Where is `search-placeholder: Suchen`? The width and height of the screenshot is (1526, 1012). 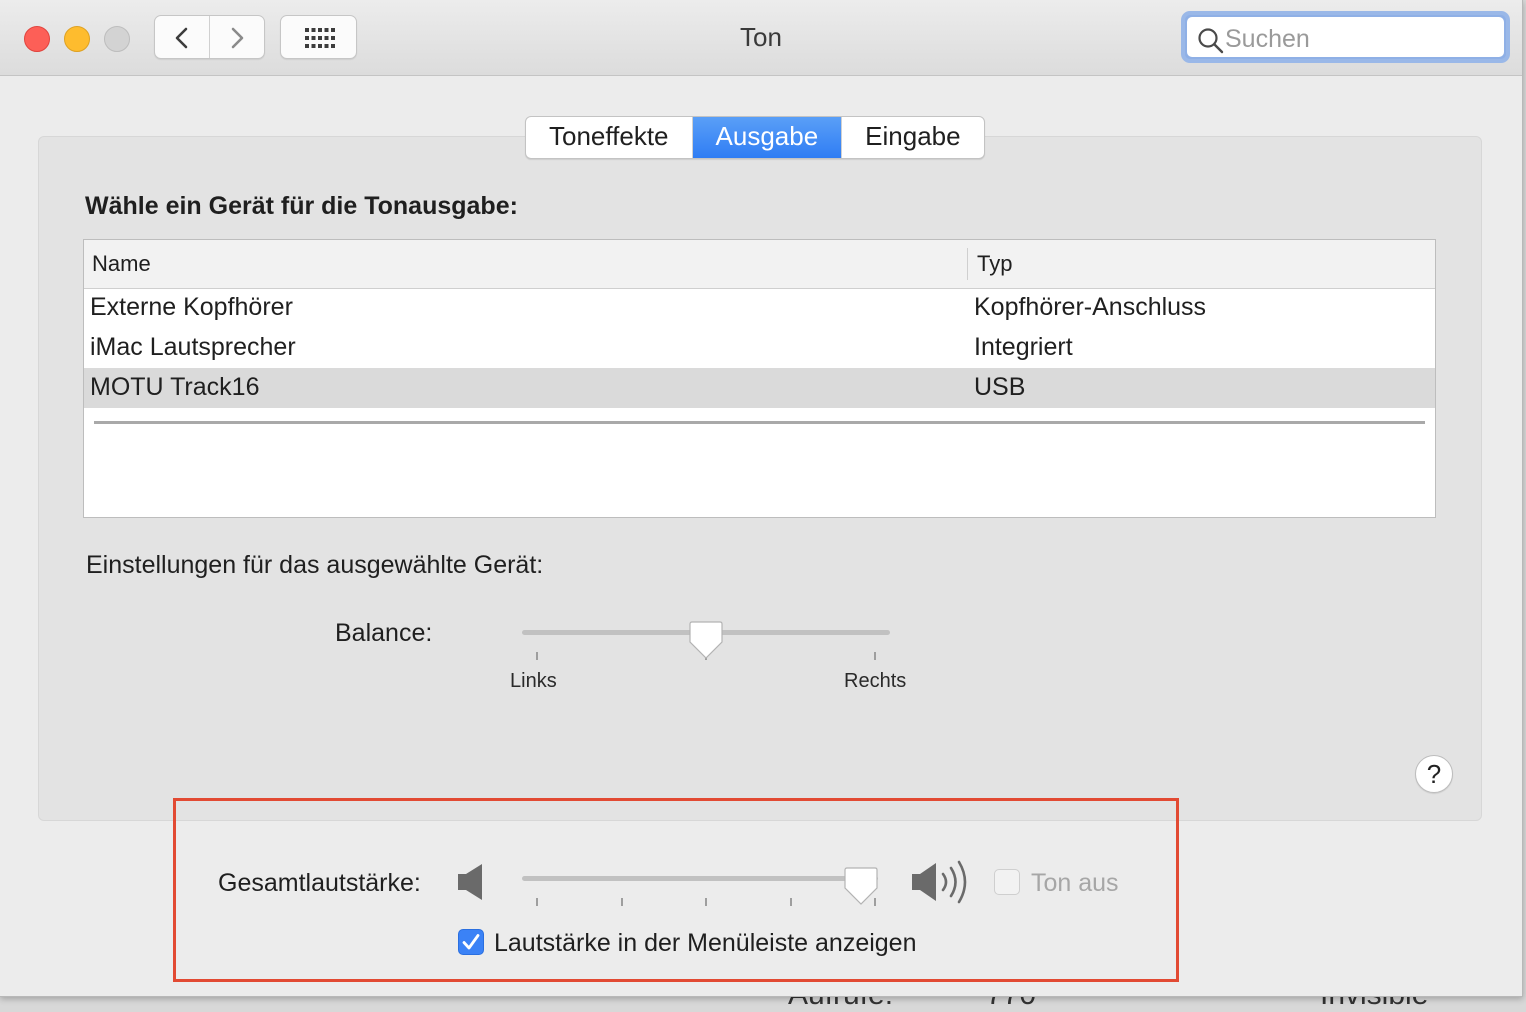 search-placeholder: Suchen is located at coordinates (1267, 39).